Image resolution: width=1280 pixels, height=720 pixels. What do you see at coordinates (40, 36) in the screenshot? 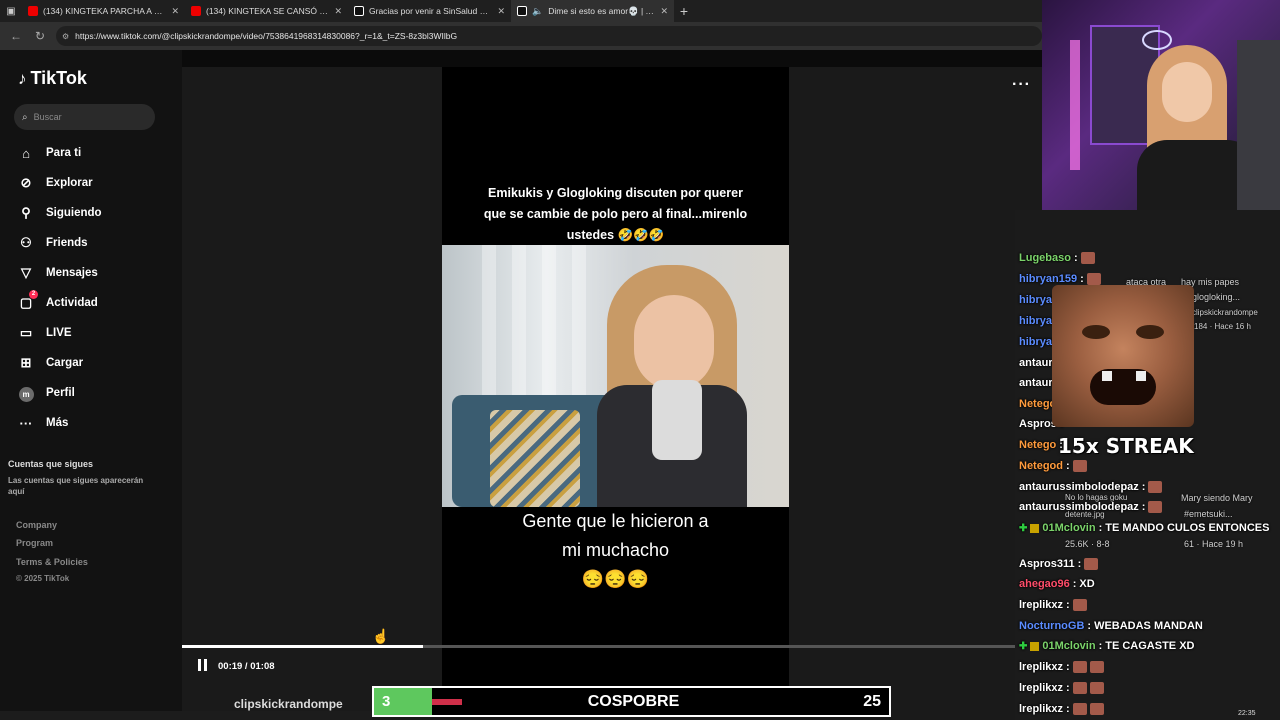
I see `reload-icon: ↻` at bounding box center [40, 36].